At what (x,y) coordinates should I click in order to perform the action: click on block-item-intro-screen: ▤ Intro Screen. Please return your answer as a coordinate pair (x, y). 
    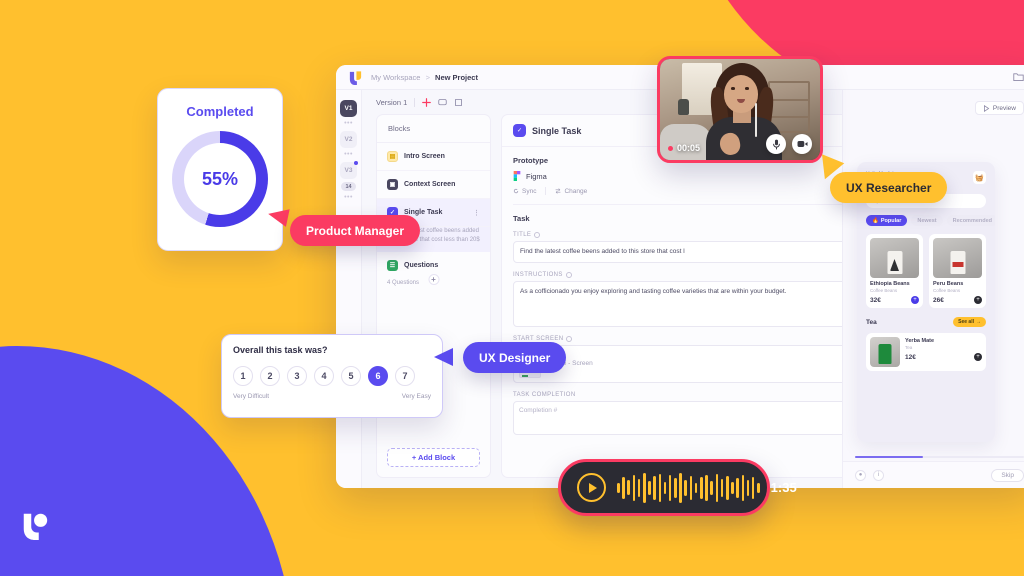
    Looking at the image, I should click on (433, 157).